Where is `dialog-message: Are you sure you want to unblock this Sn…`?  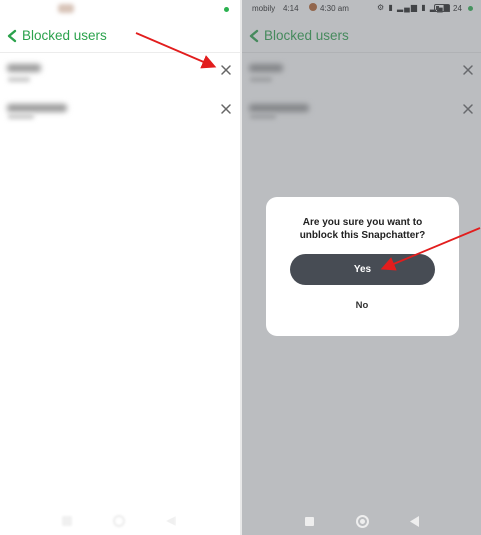 dialog-message: Are you sure you want to unblock this Sn… is located at coordinates (362, 229).